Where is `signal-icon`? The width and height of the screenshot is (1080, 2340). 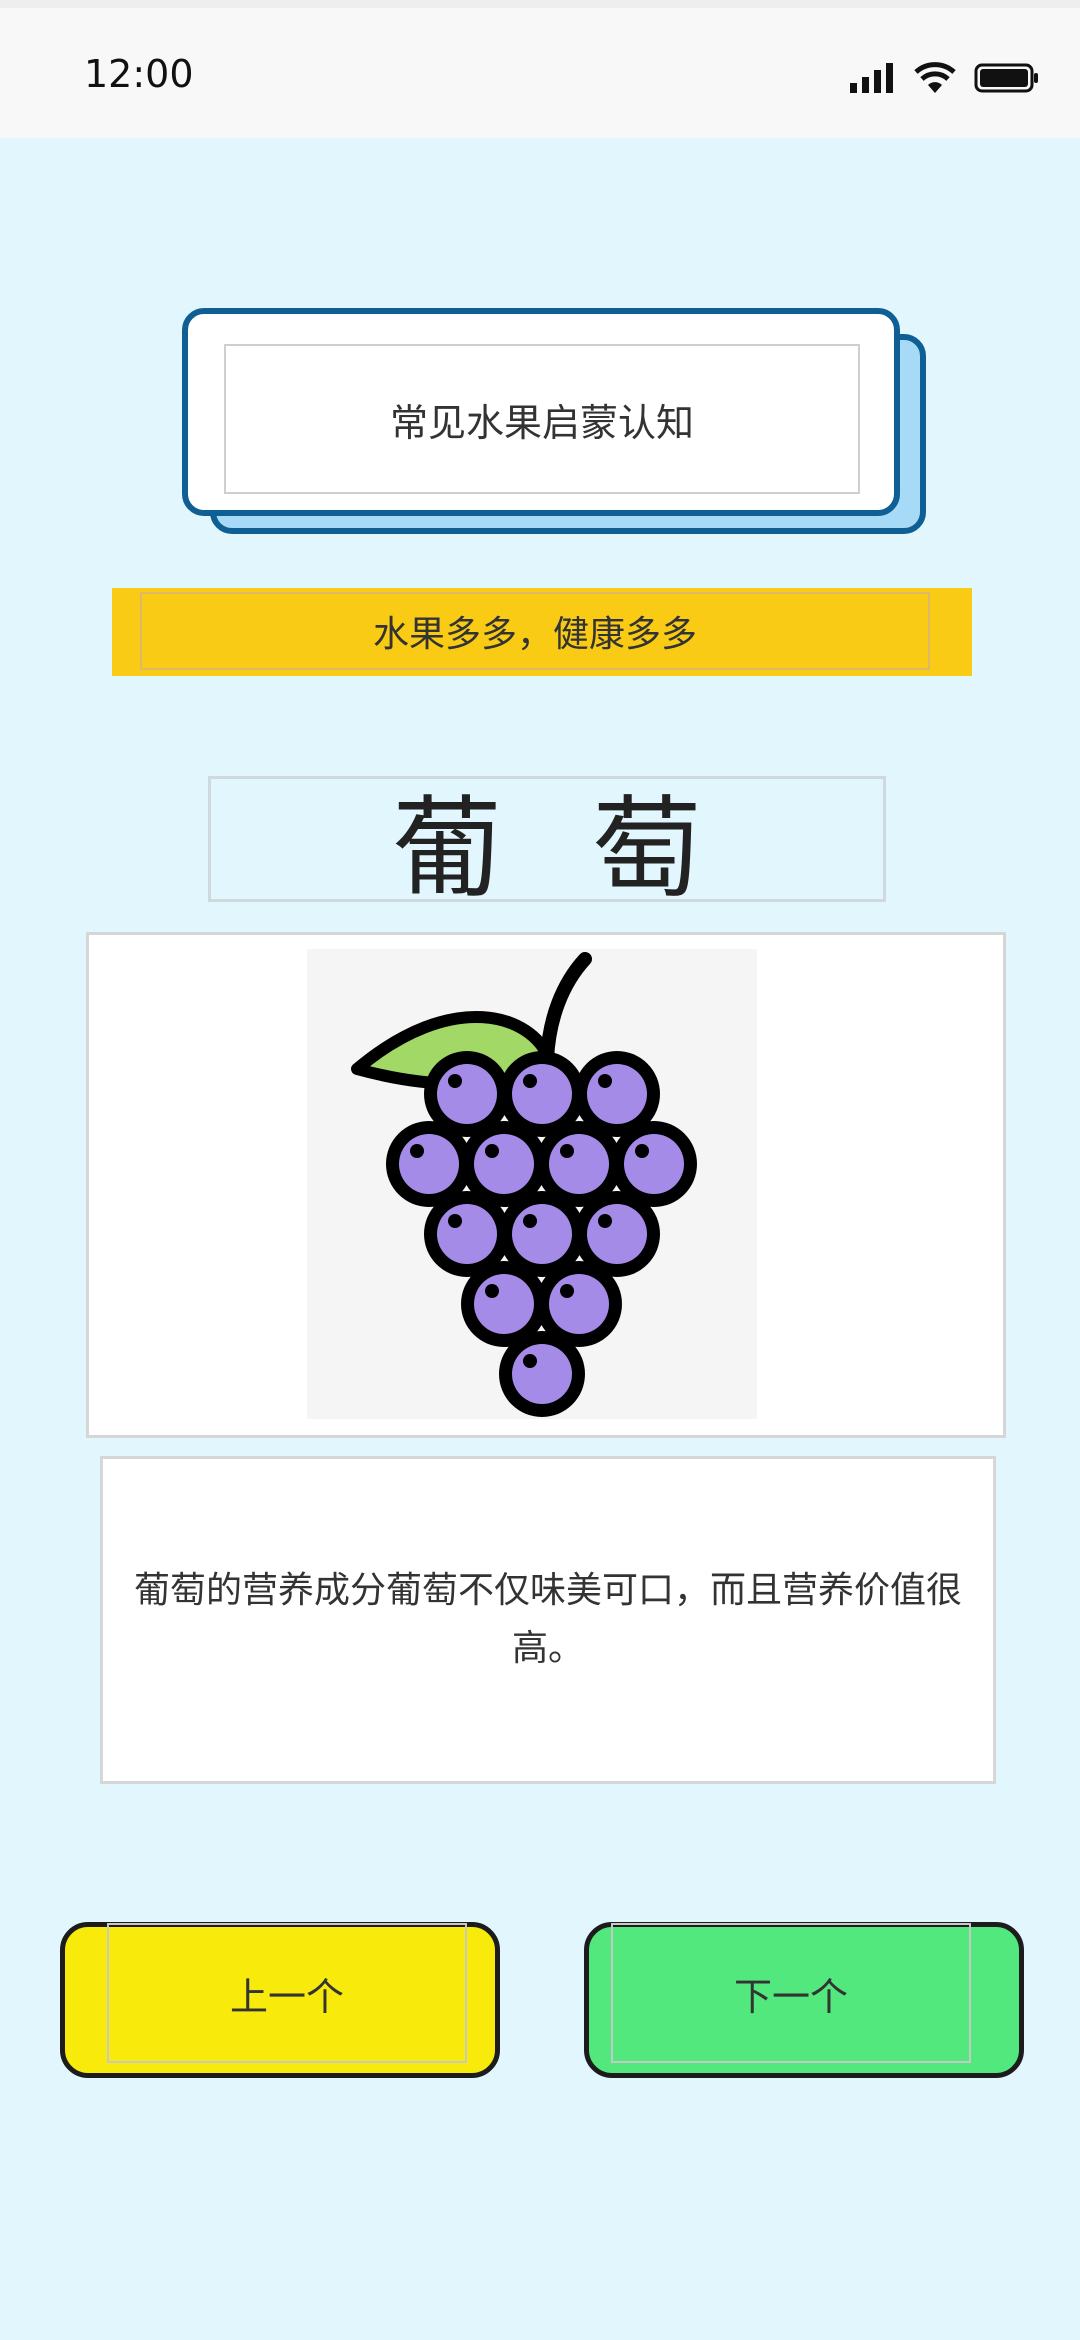 signal-icon is located at coordinates (871, 78).